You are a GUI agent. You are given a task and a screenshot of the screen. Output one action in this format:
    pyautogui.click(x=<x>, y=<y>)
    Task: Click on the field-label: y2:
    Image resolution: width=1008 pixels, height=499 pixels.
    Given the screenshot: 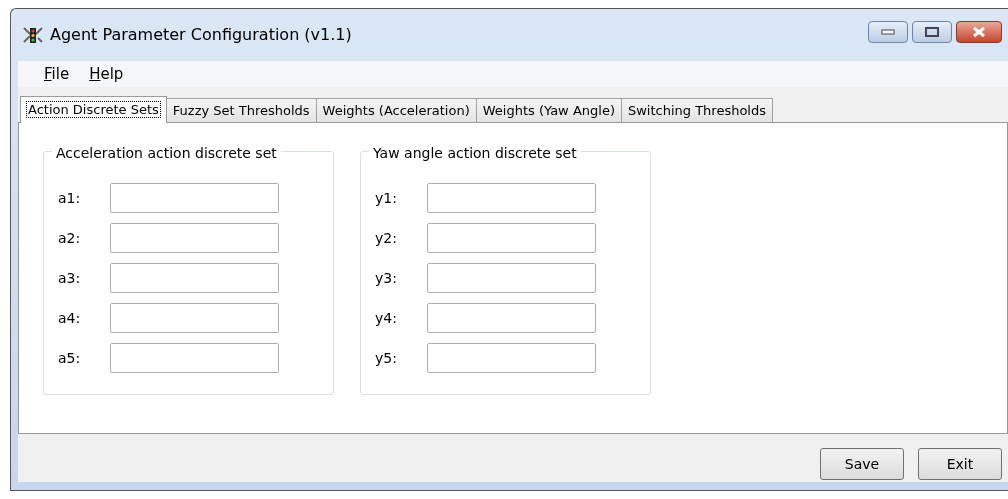 What is the action you would take?
    pyautogui.click(x=386, y=238)
    